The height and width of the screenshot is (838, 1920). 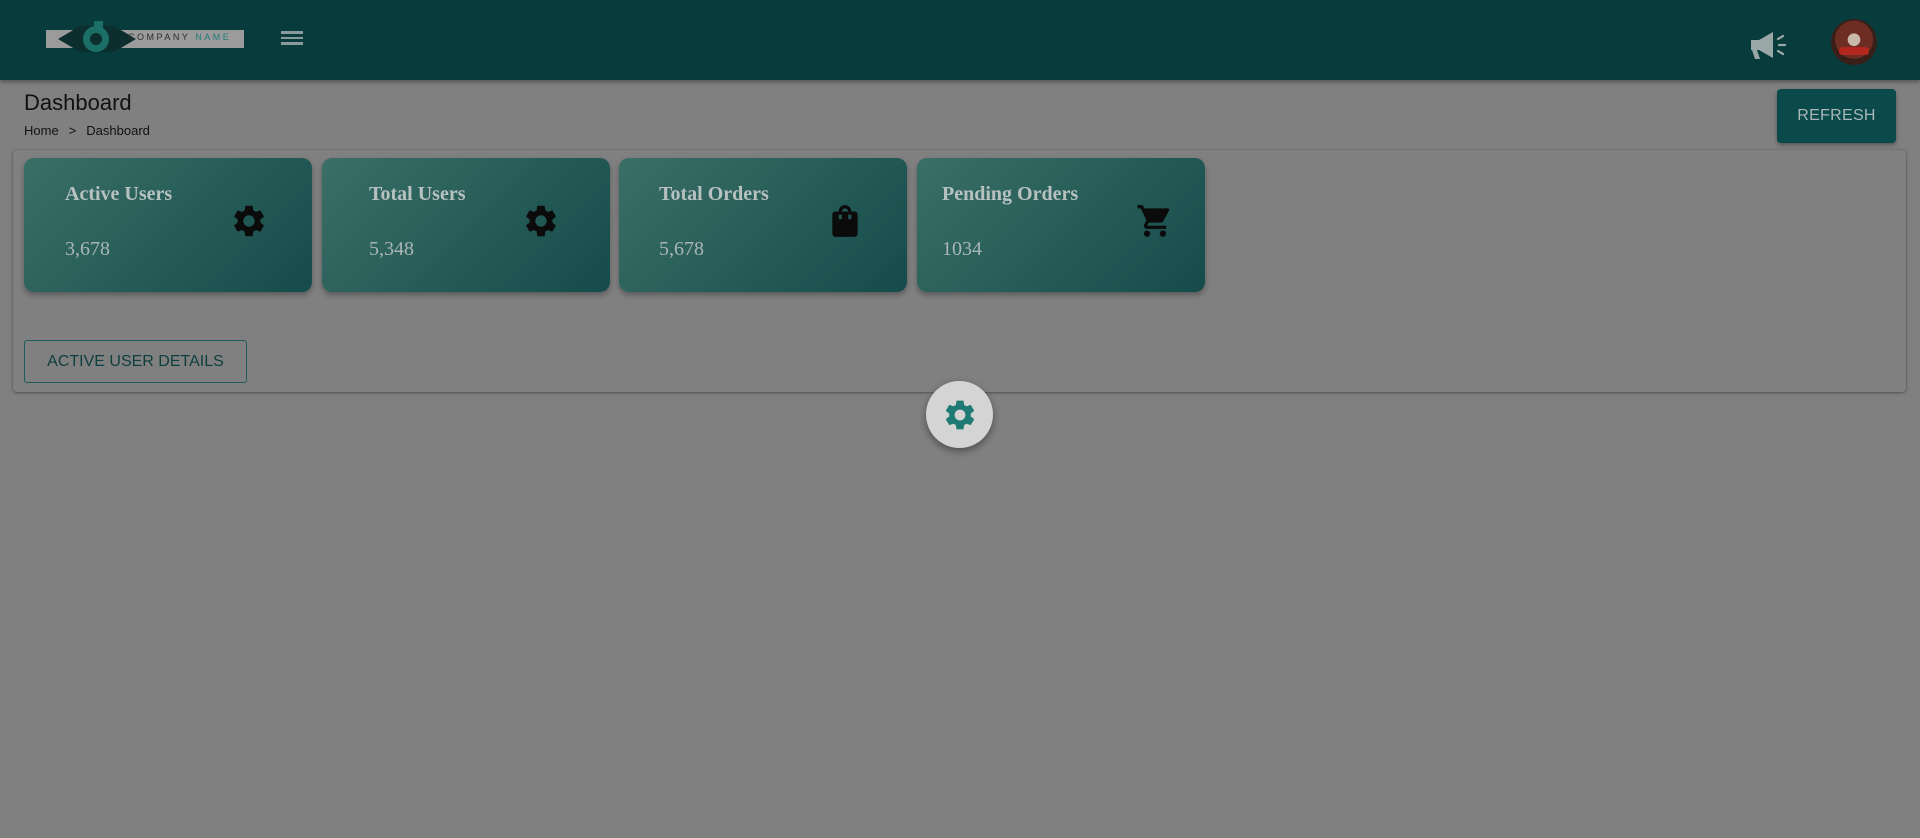 What do you see at coordinates (1854, 42) in the screenshot?
I see `user-avatar` at bounding box center [1854, 42].